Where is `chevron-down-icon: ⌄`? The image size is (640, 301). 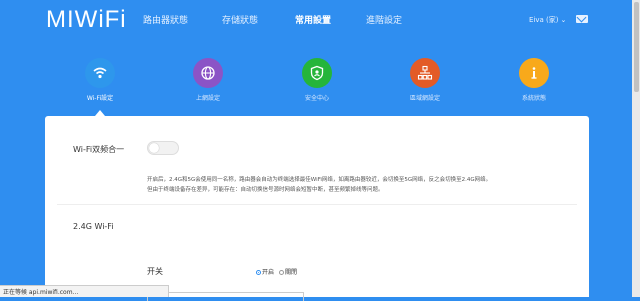
chevron-down-icon: ⌄ is located at coordinates (563, 20).